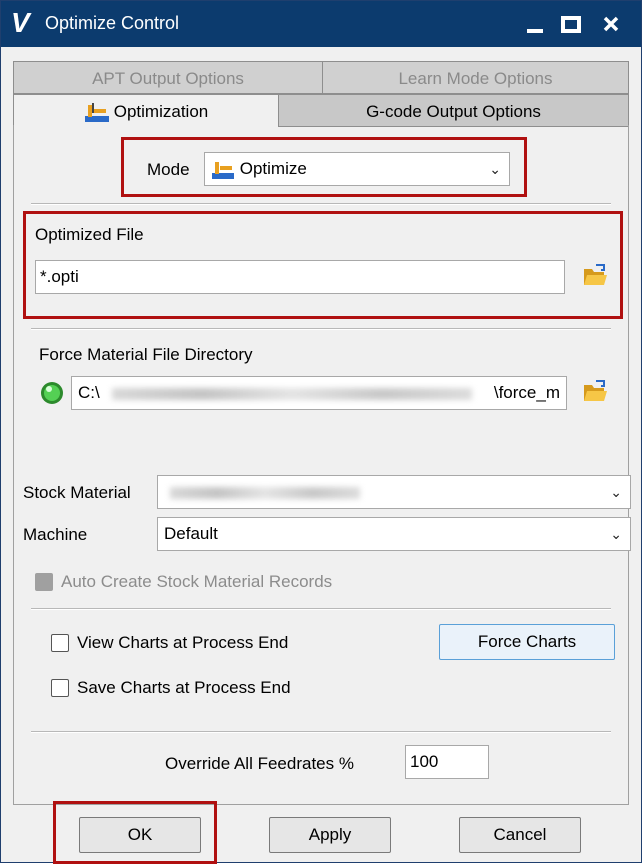 The image size is (642, 864). I want to click on force-material-path-start: C:\, so click(89, 392).